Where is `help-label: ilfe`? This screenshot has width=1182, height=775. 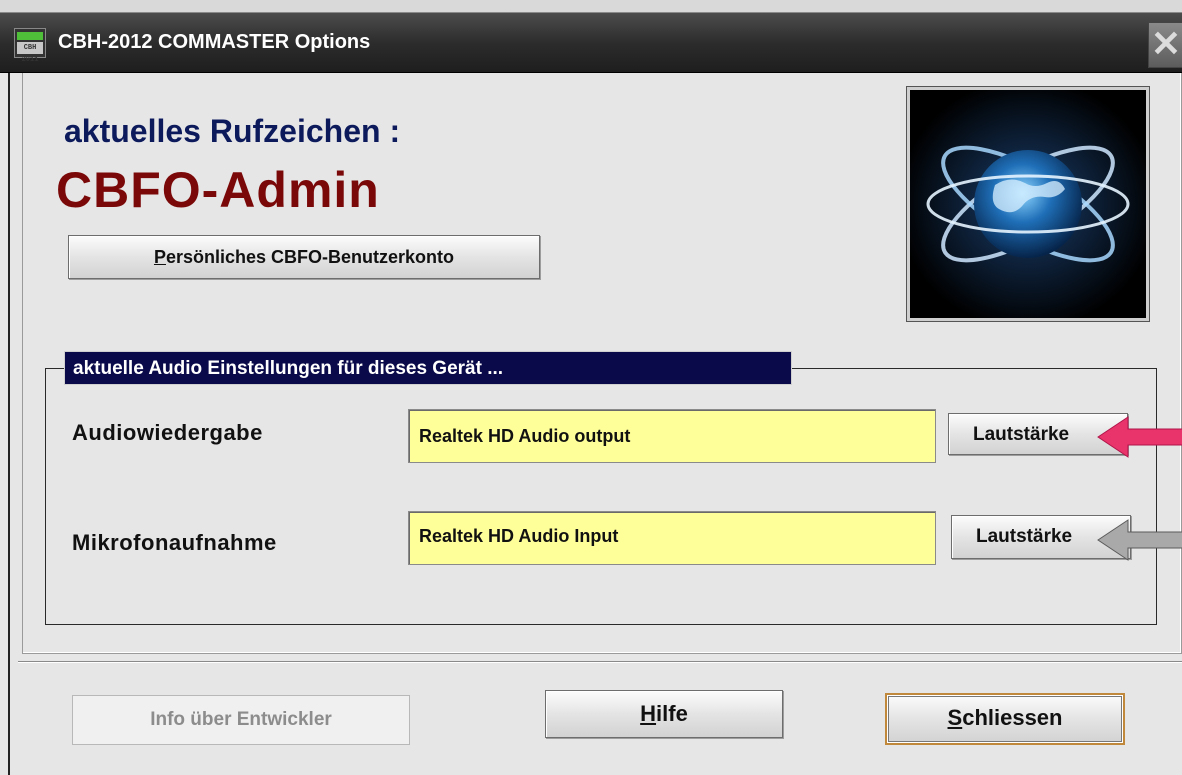 help-label: ilfe is located at coordinates (672, 713).